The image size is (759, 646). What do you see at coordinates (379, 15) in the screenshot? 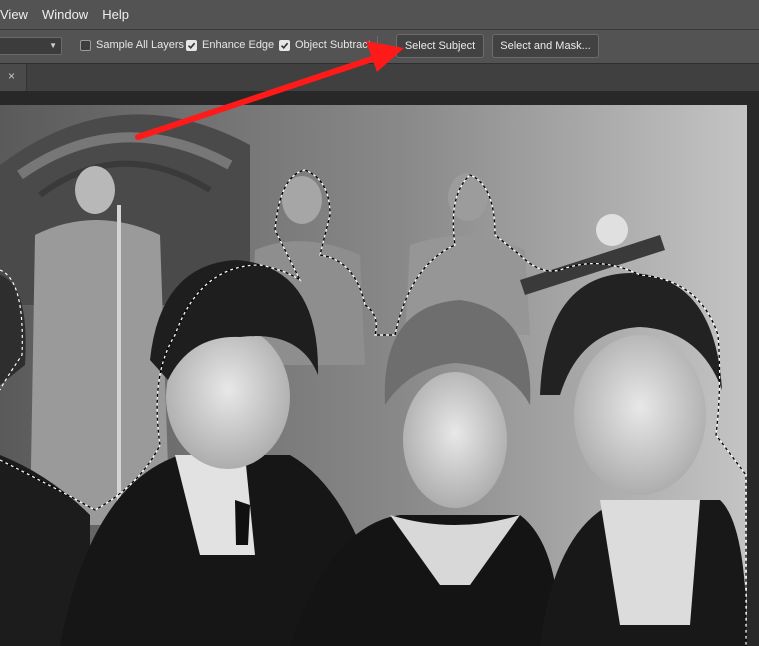
I see `menu-bar: View Window Help` at bounding box center [379, 15].